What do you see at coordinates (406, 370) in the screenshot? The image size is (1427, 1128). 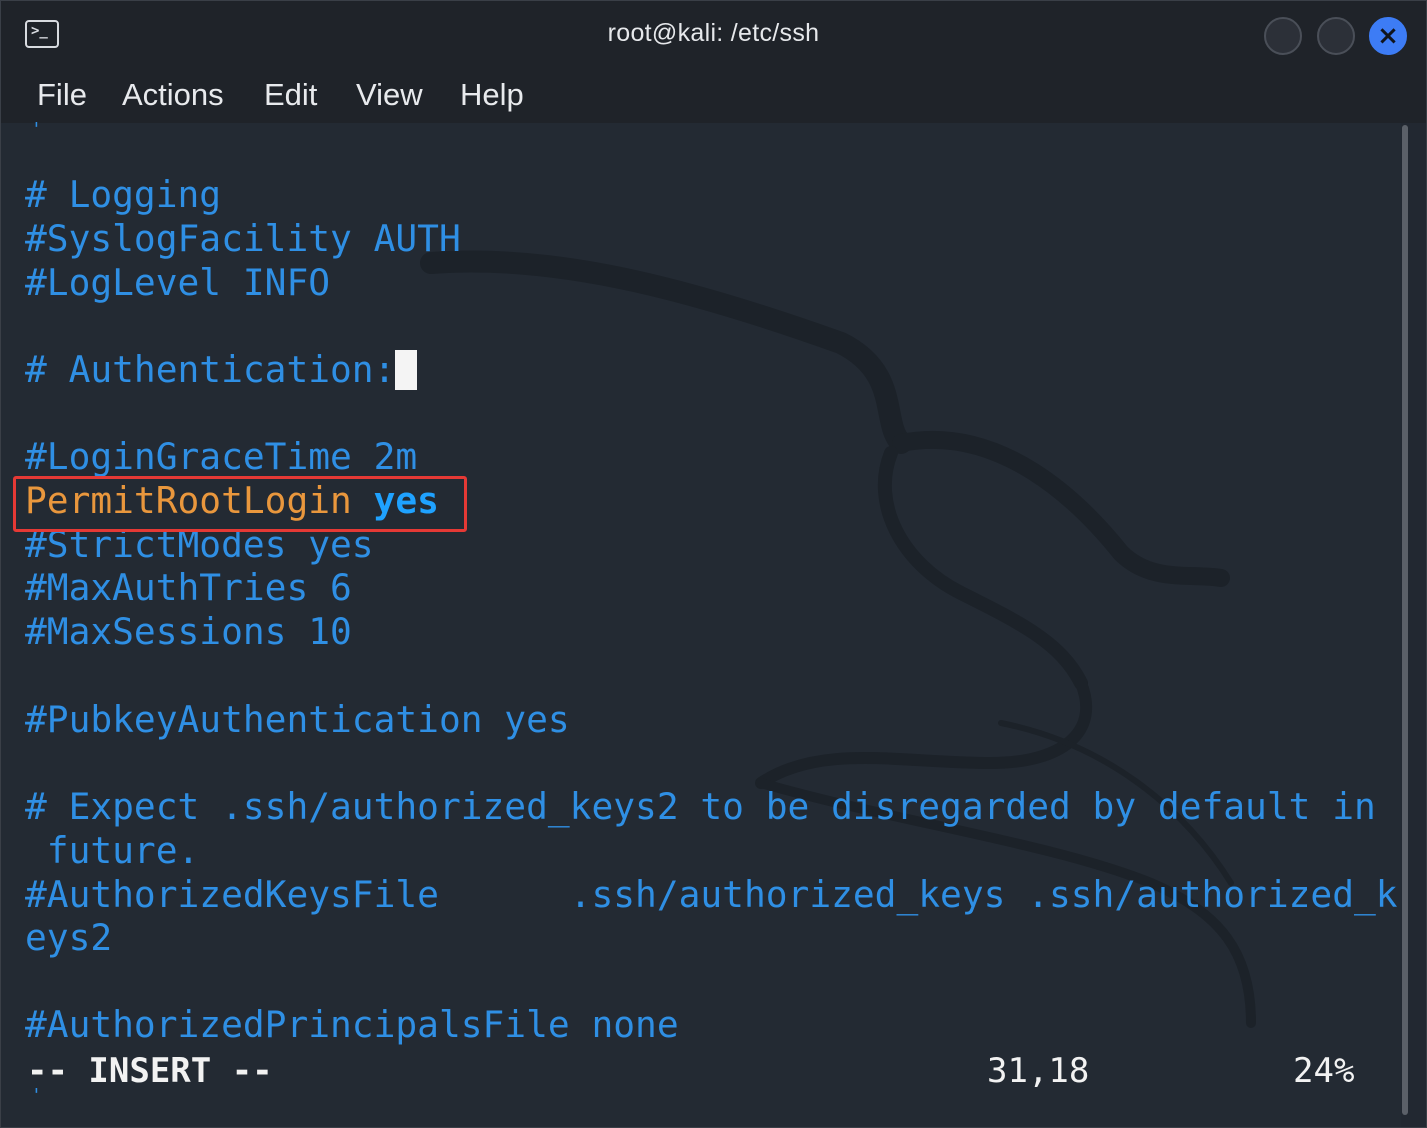 I see `text-cursor` at bounding box center [406, 370].